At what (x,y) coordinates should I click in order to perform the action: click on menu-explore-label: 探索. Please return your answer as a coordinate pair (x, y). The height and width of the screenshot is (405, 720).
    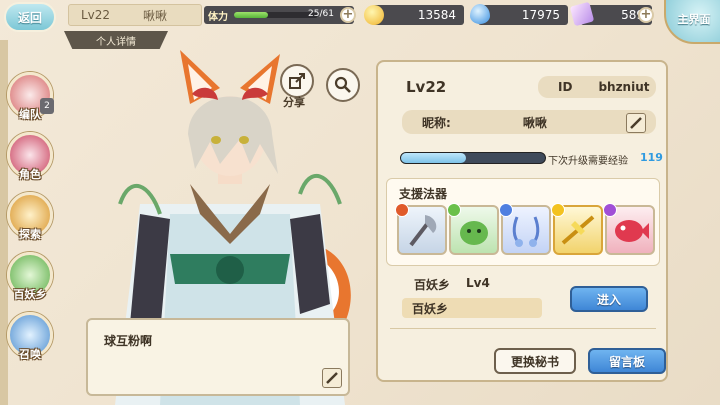
    Looking at the image, I should click on (30, 234).